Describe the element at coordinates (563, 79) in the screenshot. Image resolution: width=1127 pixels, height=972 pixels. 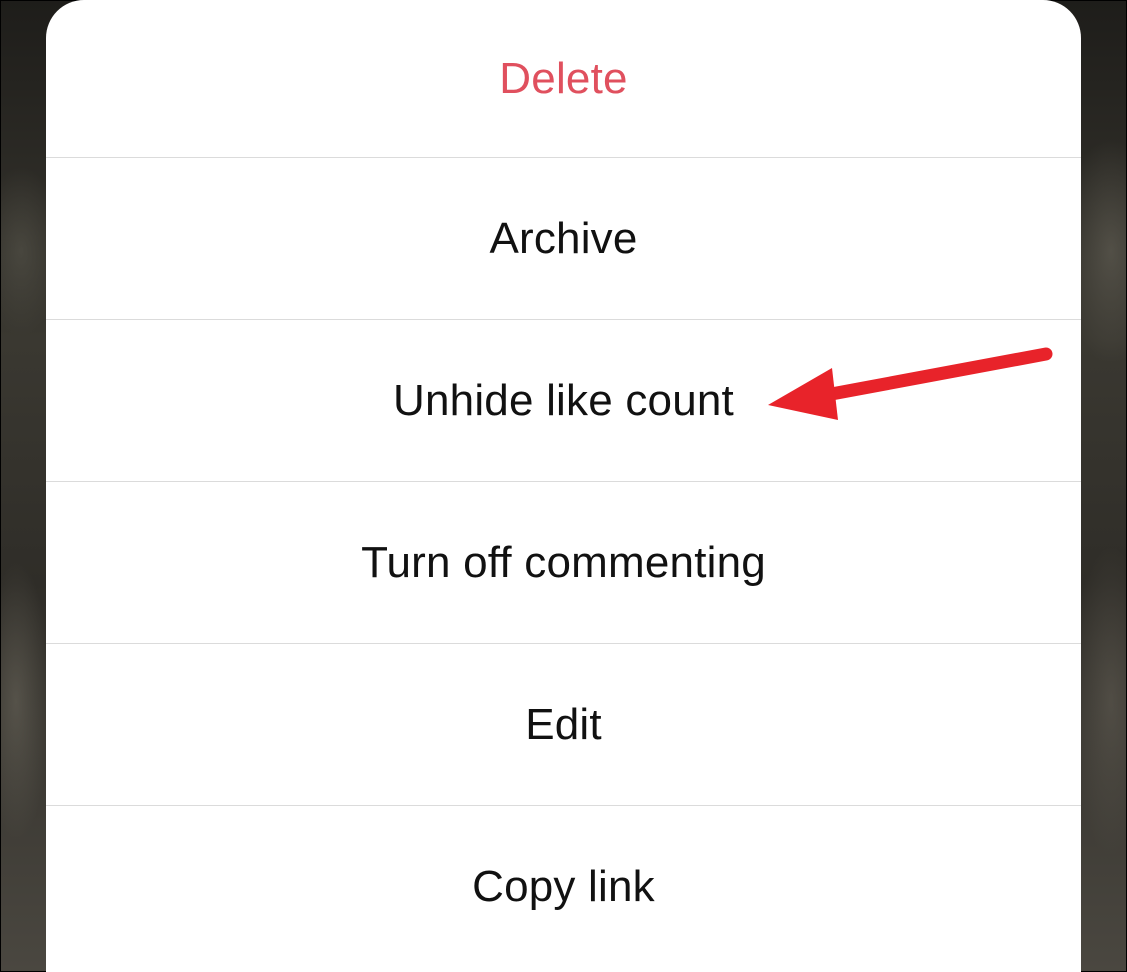
I see `delete-button: Delete` at that location.